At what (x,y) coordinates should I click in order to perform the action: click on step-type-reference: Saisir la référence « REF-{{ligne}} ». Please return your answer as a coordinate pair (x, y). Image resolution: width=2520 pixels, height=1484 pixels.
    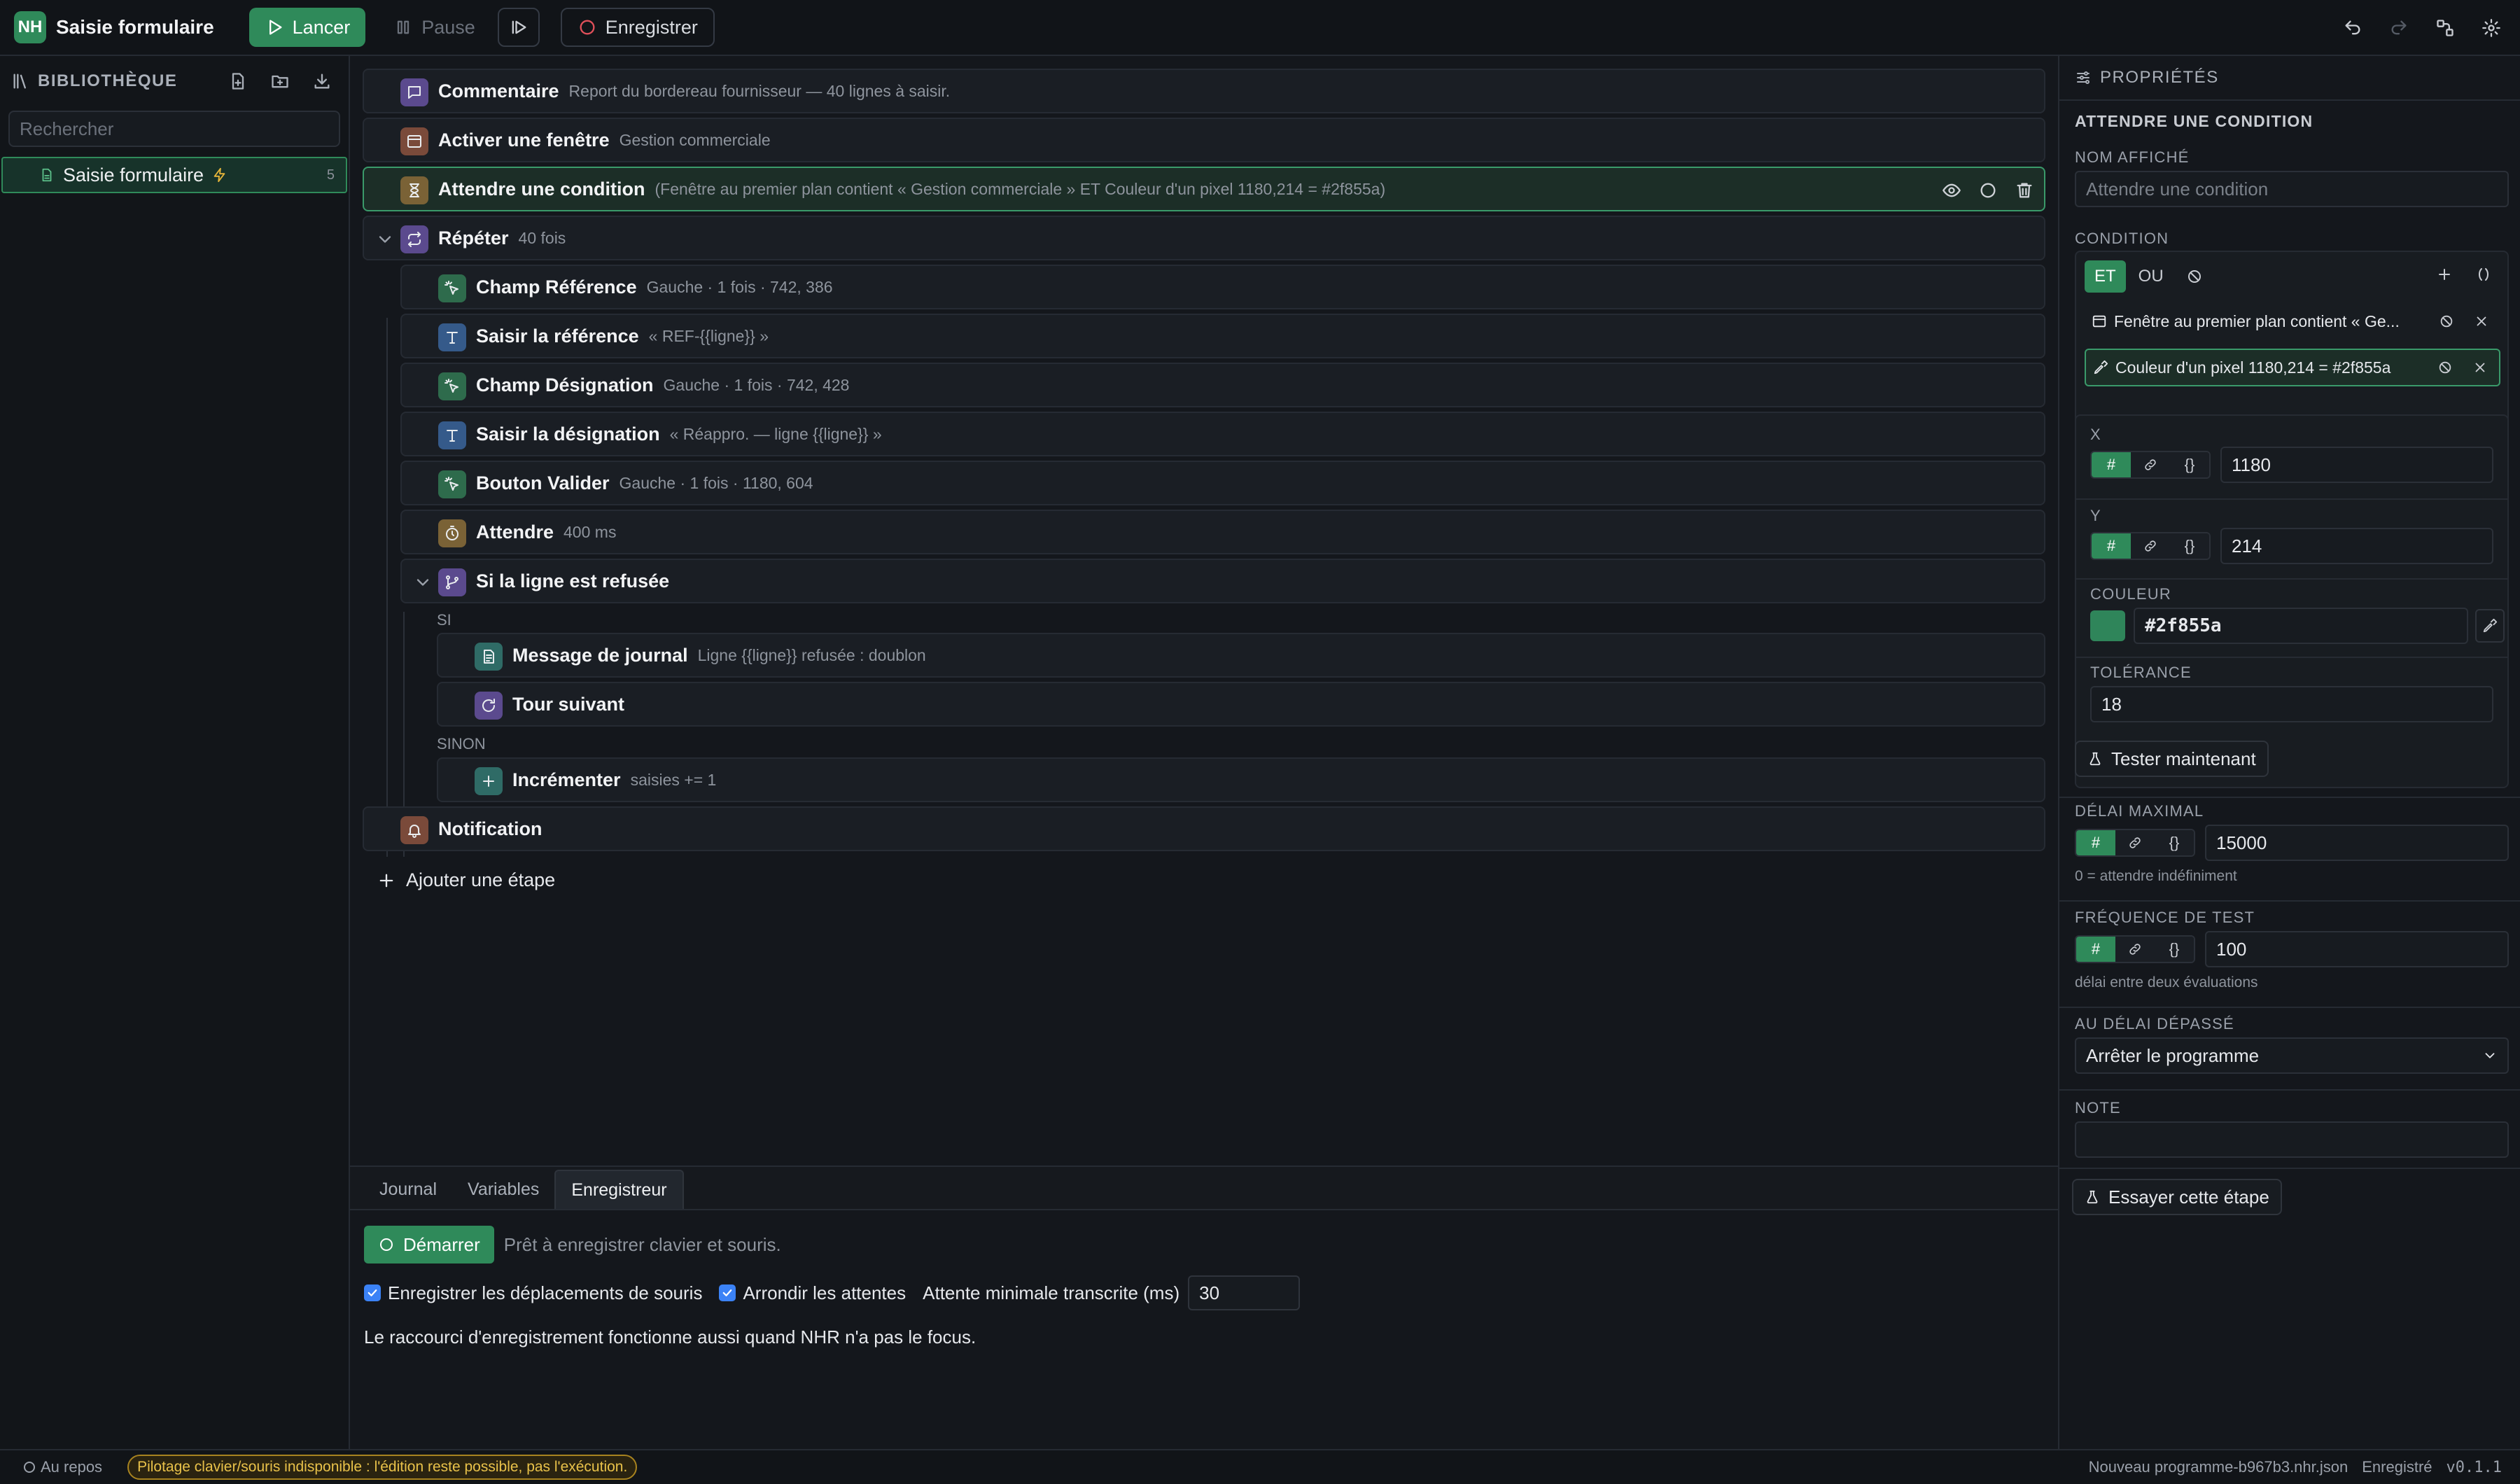
    Looking at the image, I should click on (1222, 336).